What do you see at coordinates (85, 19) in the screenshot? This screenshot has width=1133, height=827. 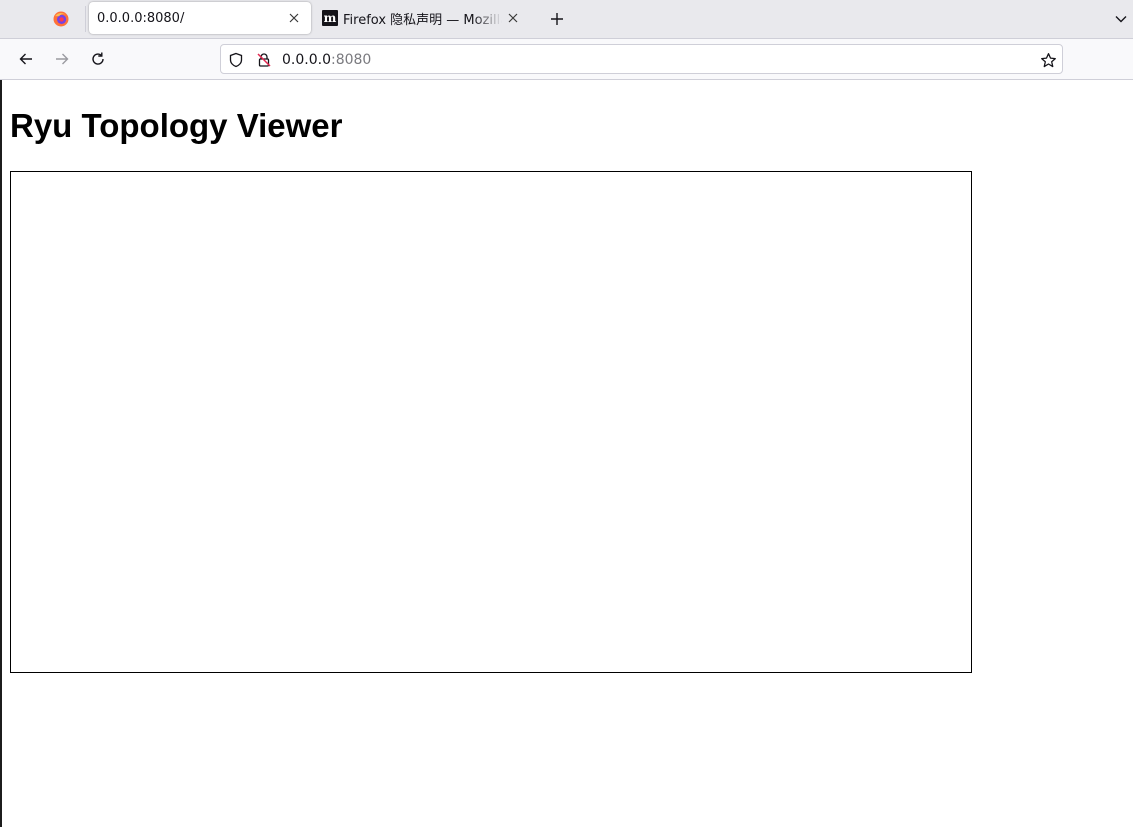 I see `tab-separator` at bounding box center [85, 19].